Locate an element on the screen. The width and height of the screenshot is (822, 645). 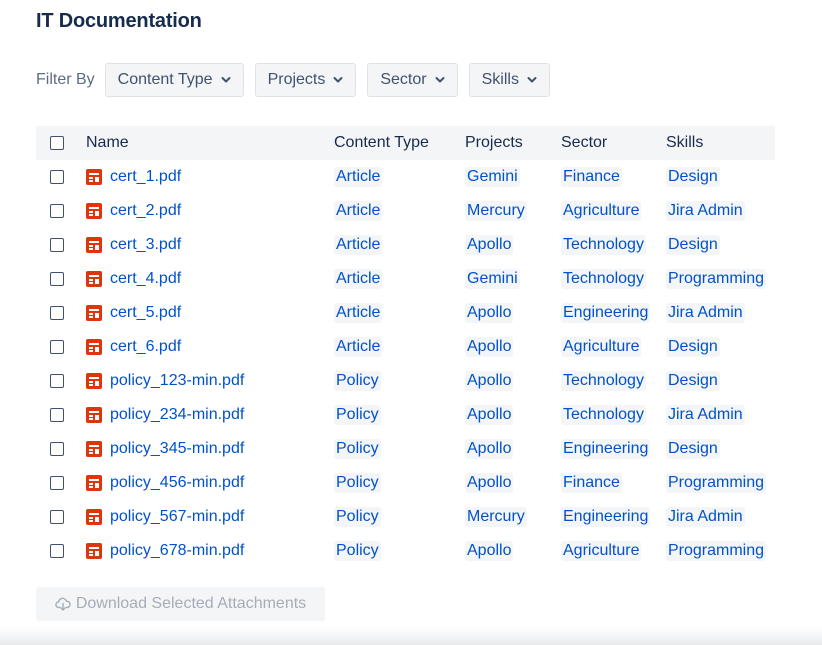
sector-cell: Agriculture is located at coordinates (613, 347).